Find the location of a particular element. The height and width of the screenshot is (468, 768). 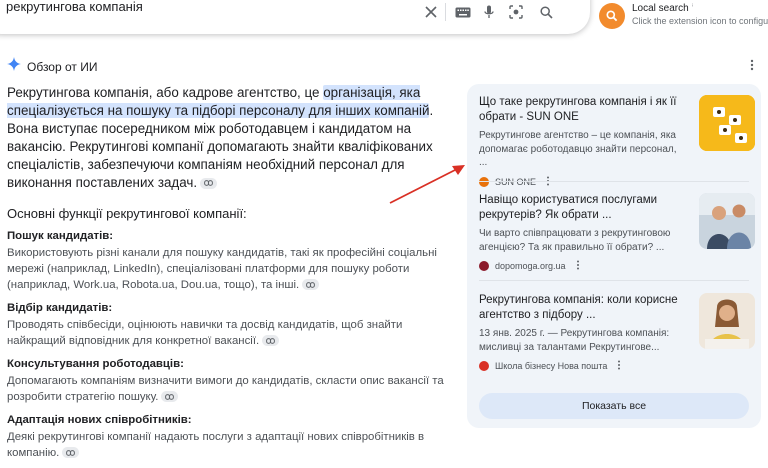

show-all-button: Показать все is located at coordinates (614, 406).